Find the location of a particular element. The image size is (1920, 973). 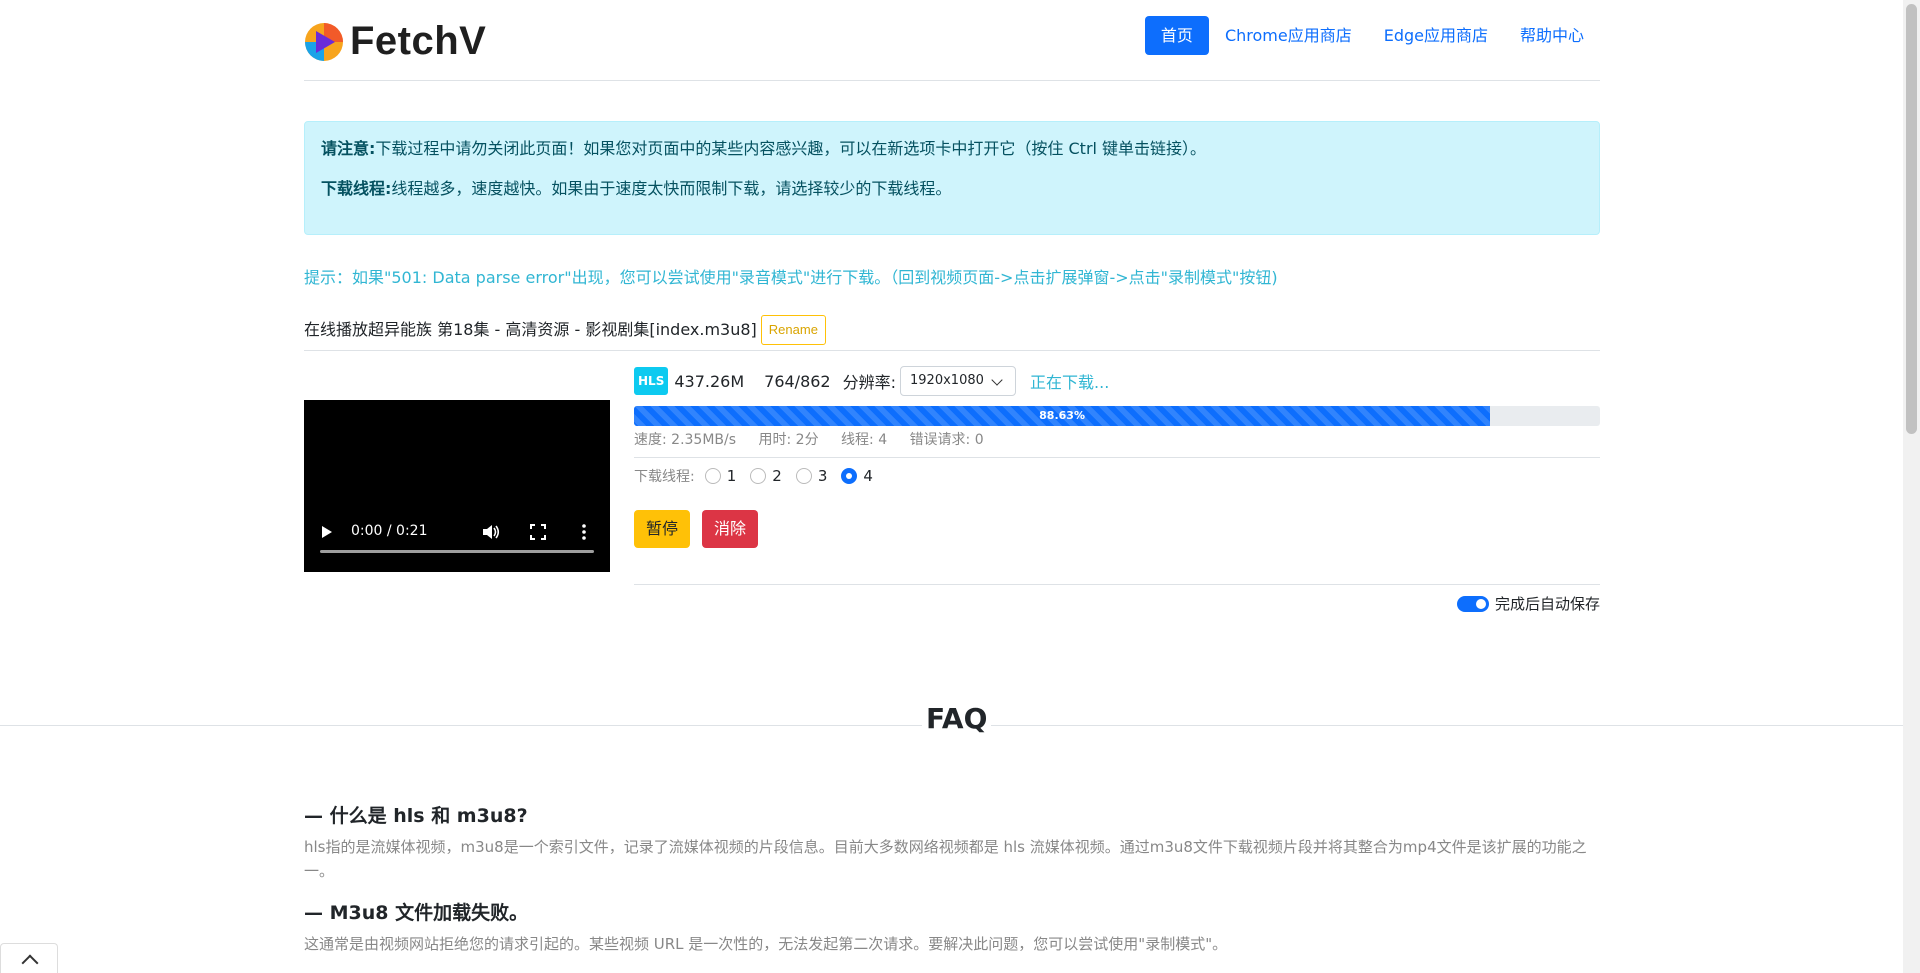

notice-text-2: 线程越多，速度越快。如果由于速度太快而限制下载，请选择较少的下载线程。 is located at coordinates (671, 188).